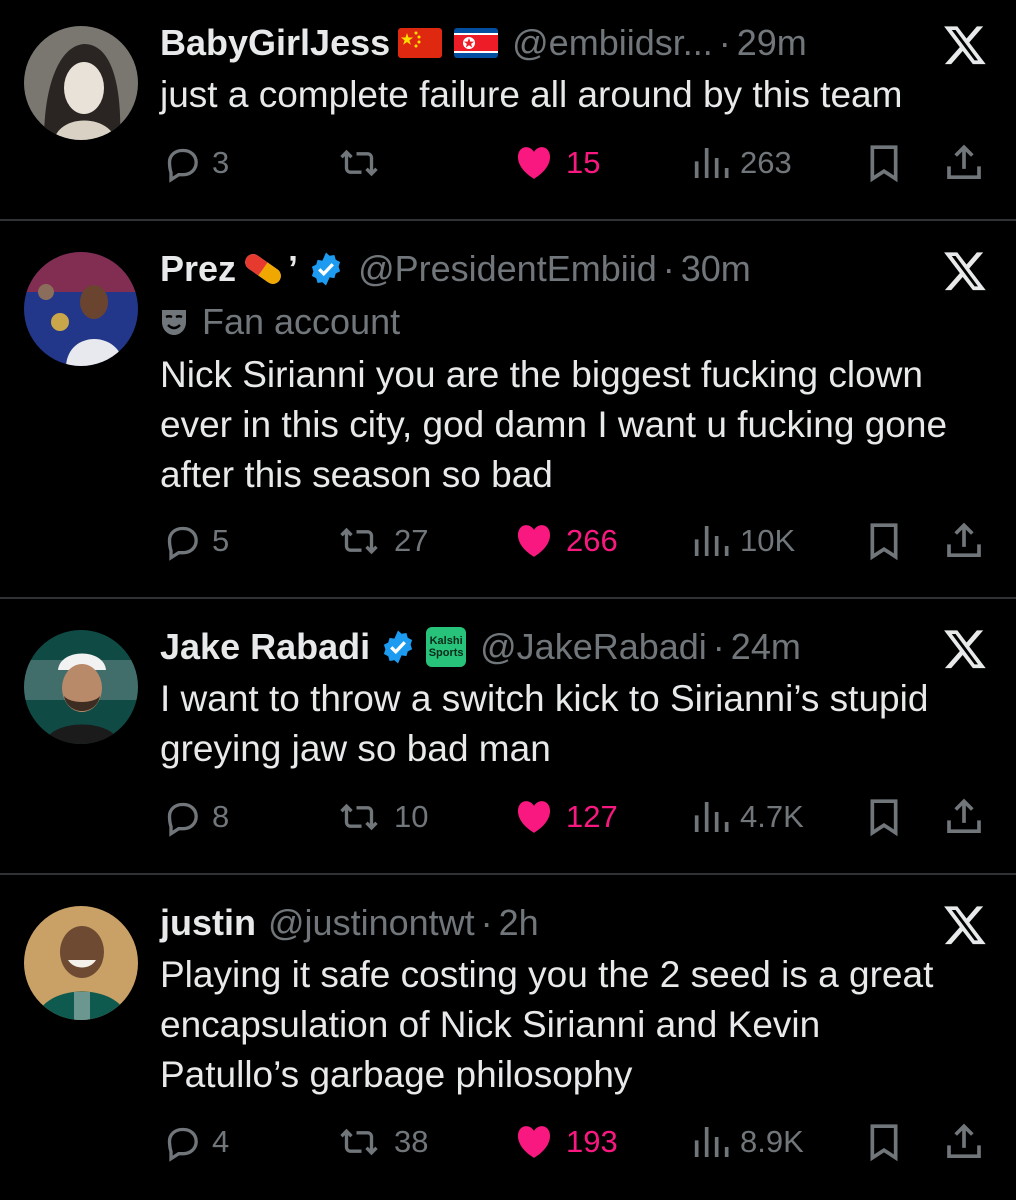 This screenshot has height=1200, width=1016. I want to click on display-name: justin, so click(208, 923).